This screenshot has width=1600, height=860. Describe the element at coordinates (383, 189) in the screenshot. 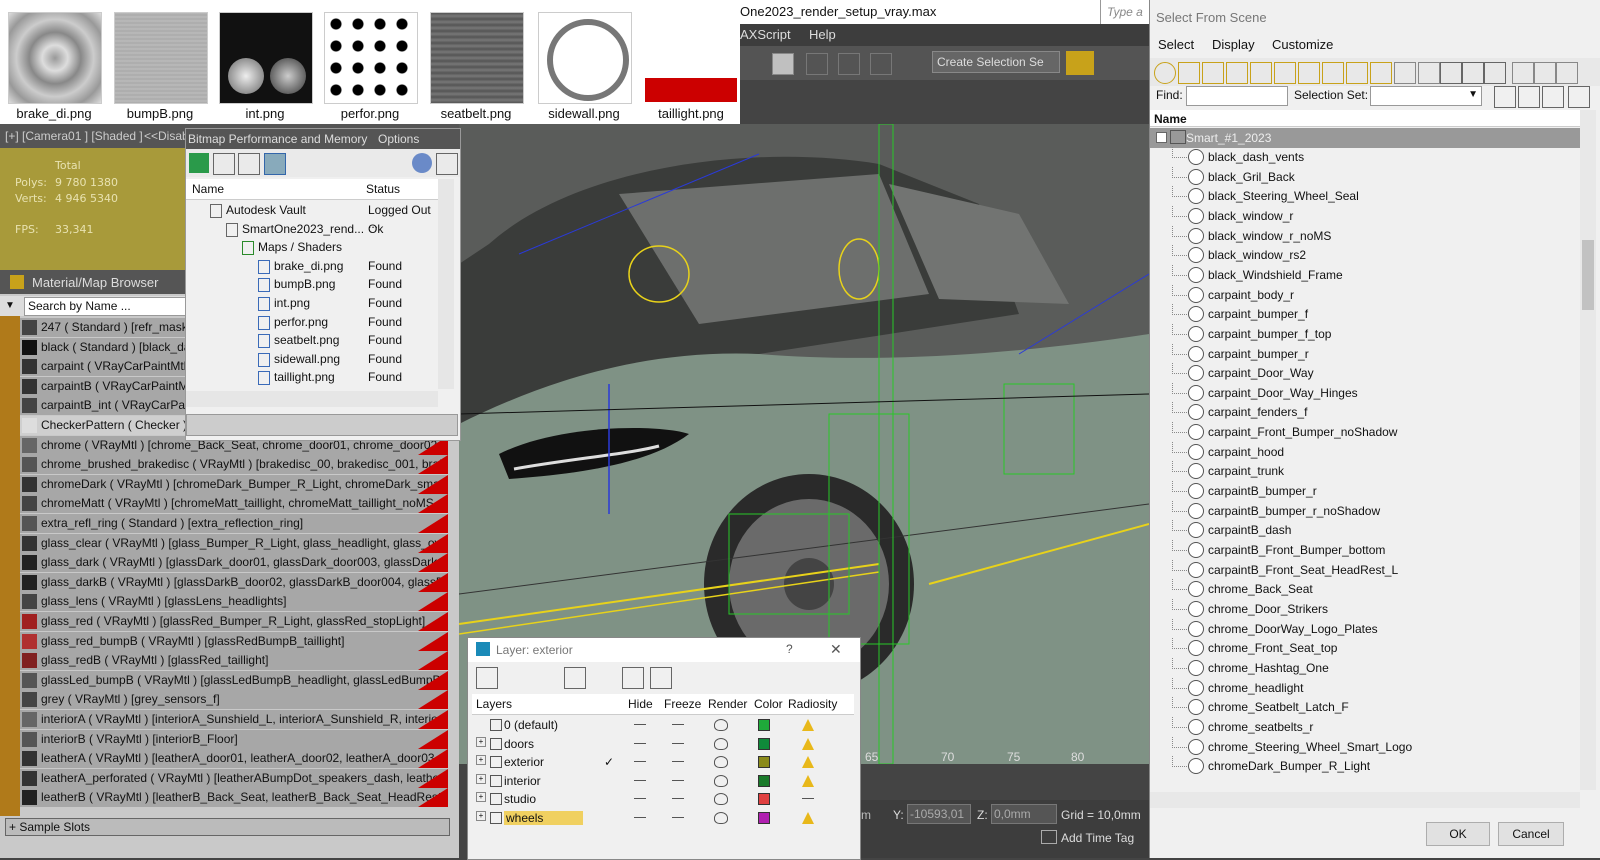

I see `col-status: Status` at that location.